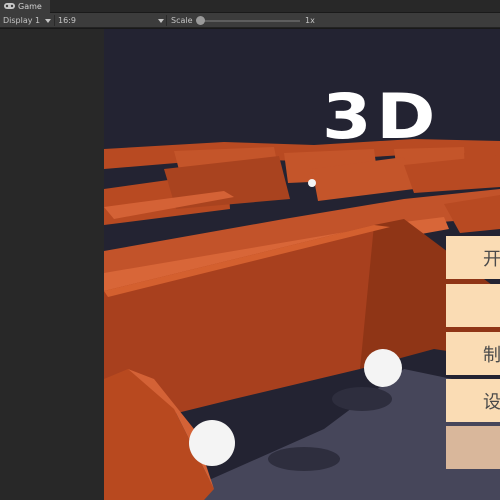 The image size is (500, 500). Describe the element at coordinates (473, 400) in the screenshot. I see `menu-button-4: 设` at that location.